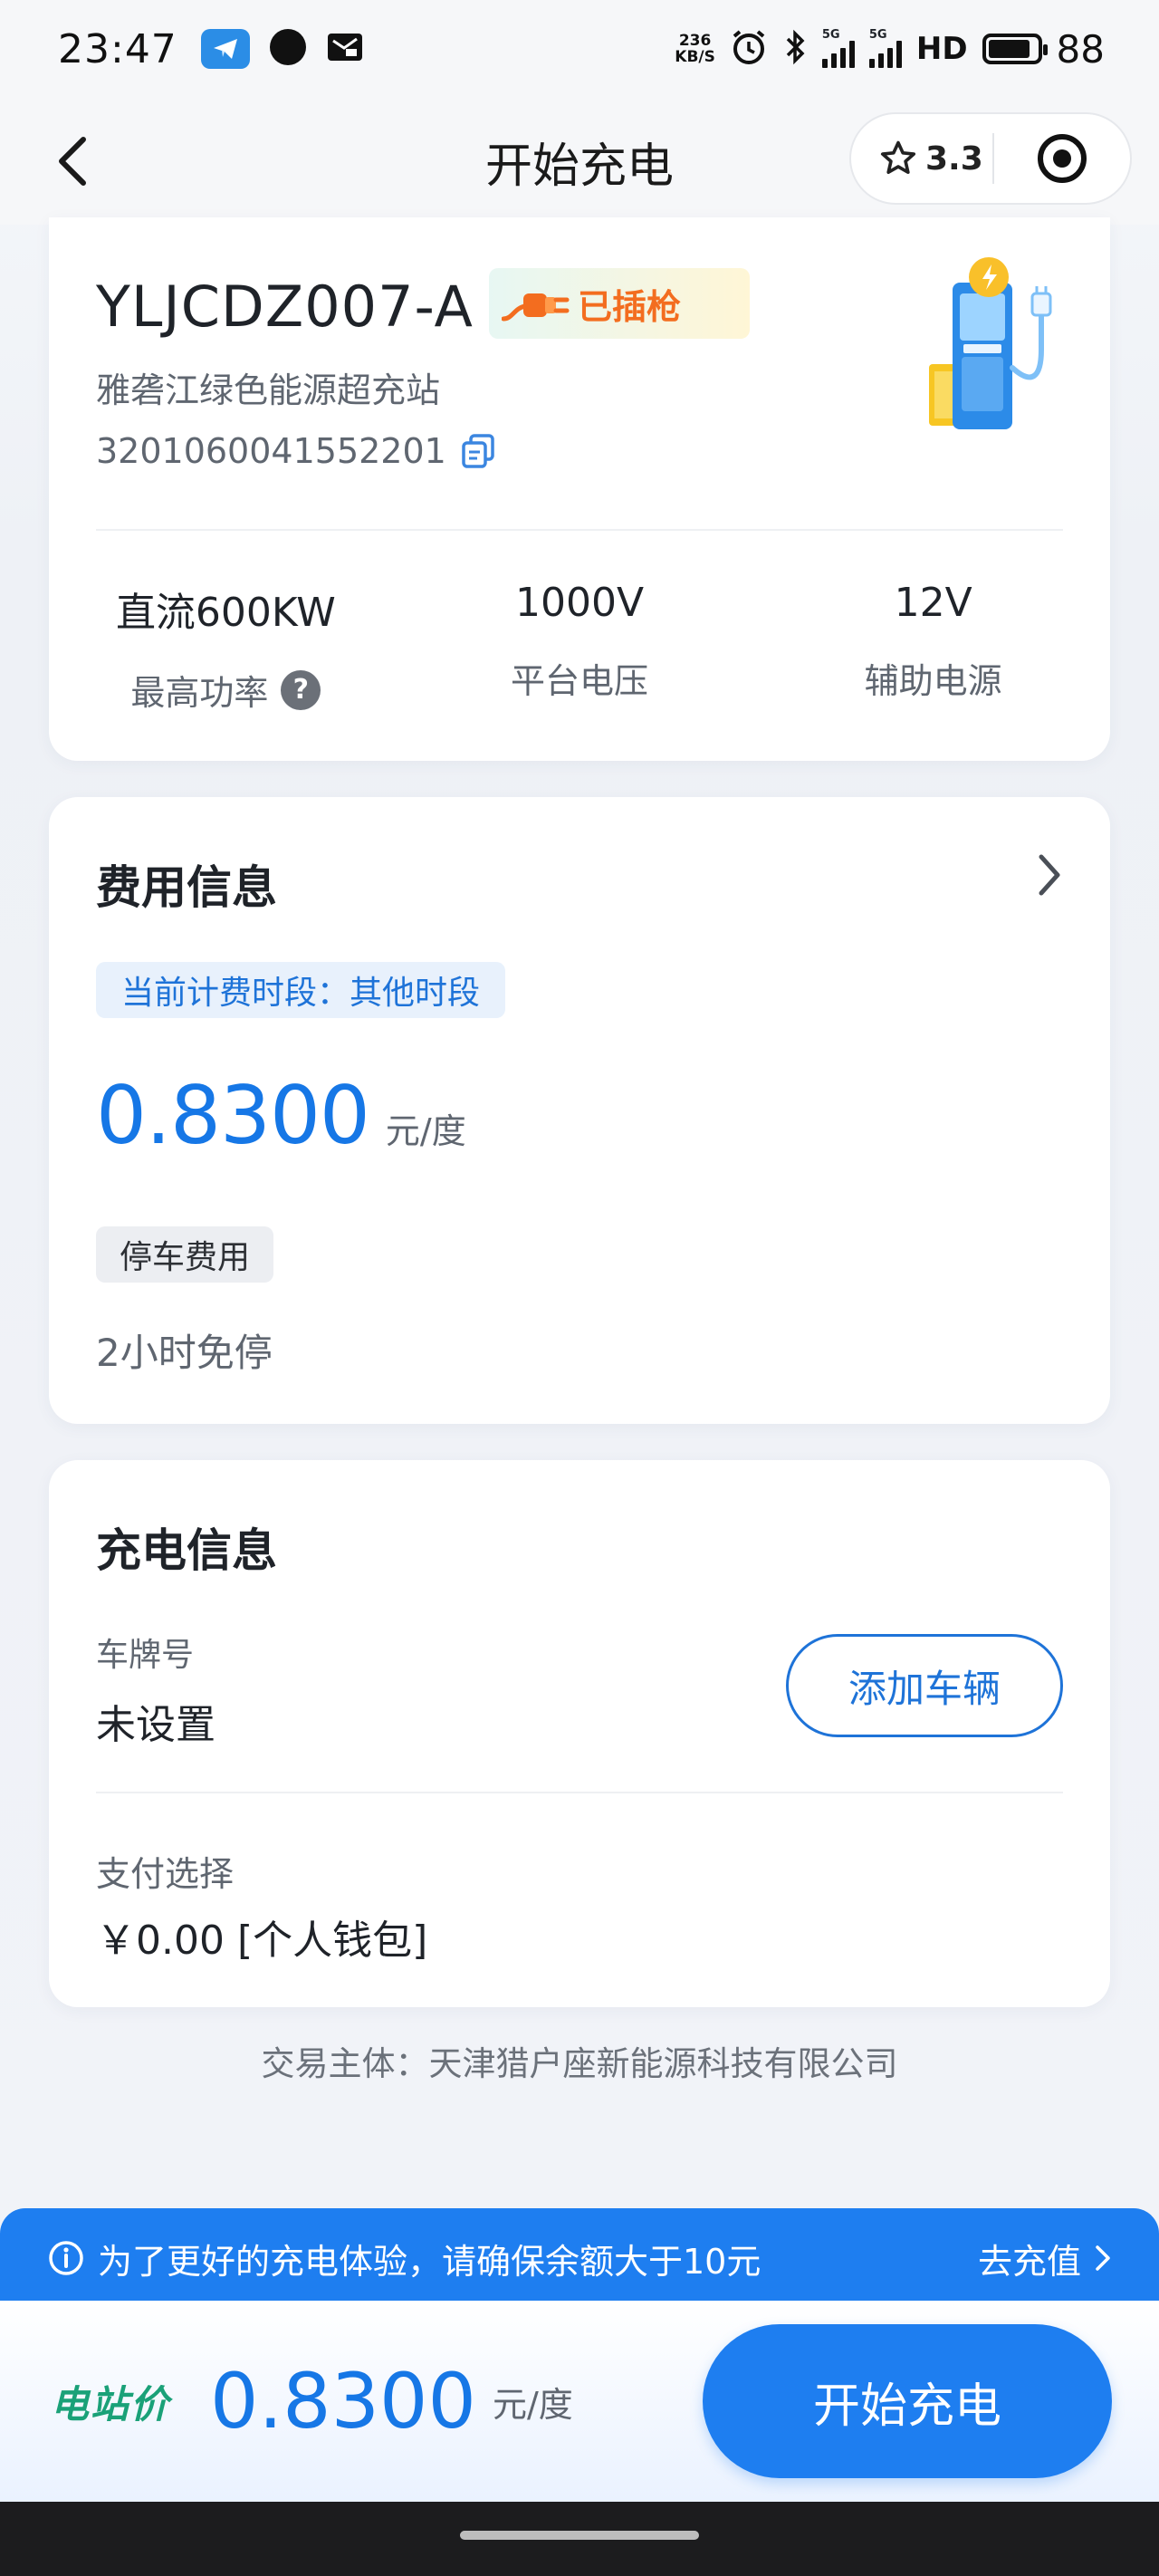 The image size is (1159, 2576). I want to click on mail-box-icon, so click(345, 49).